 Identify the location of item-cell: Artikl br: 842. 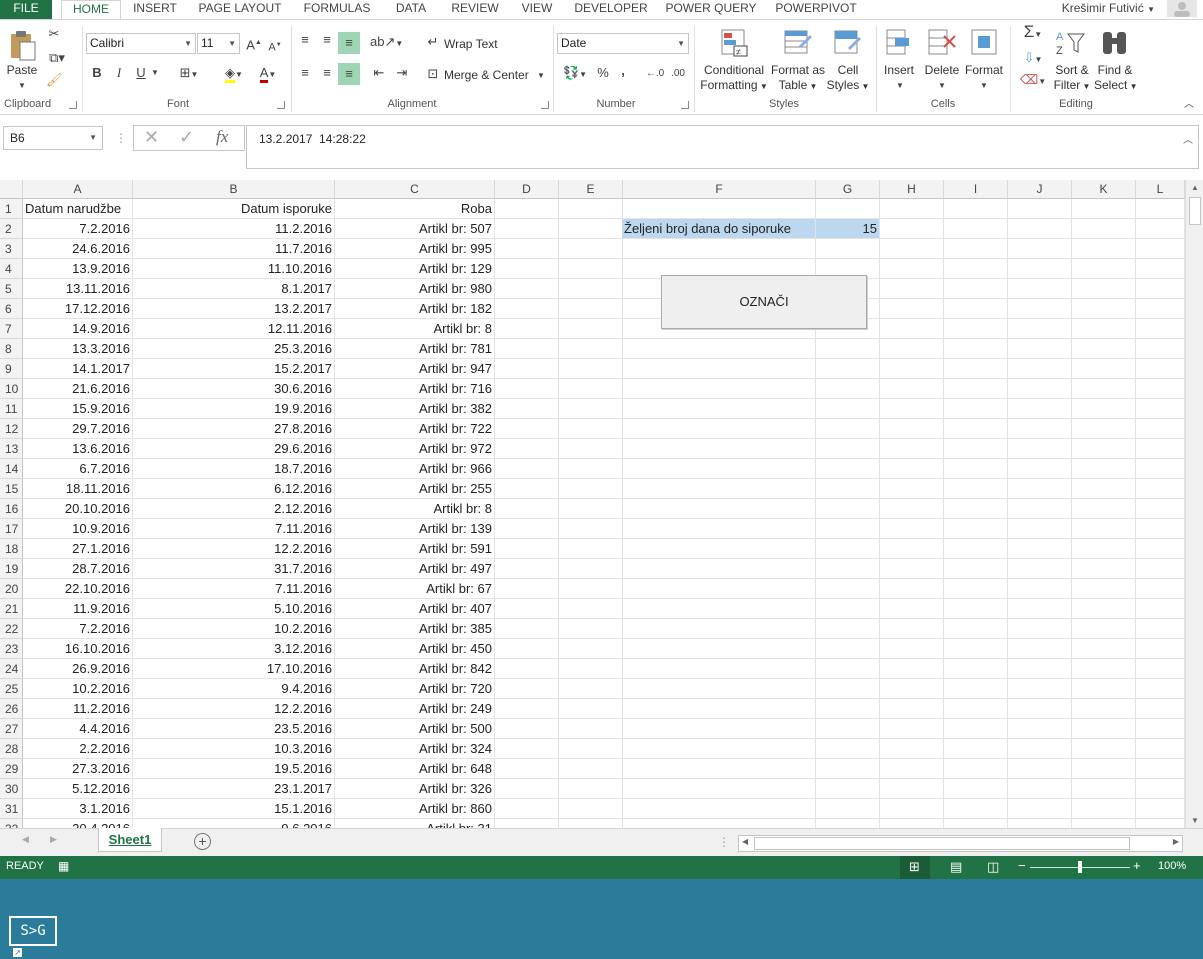
(415, 669).